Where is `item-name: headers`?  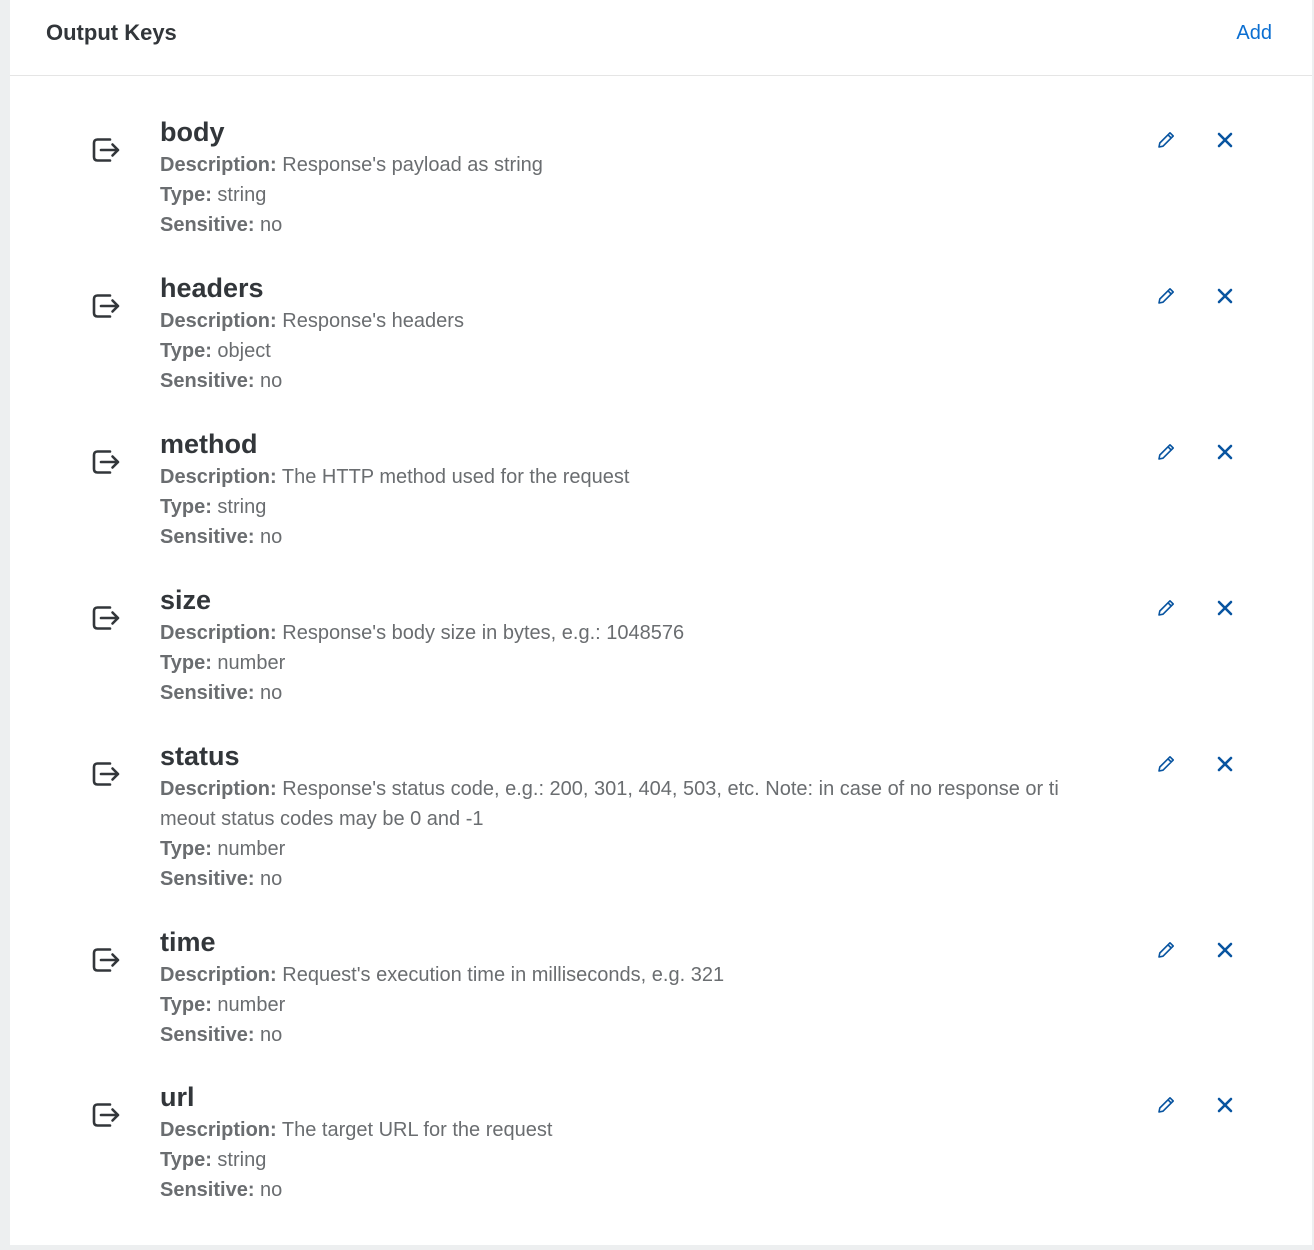
item-name: headers is located at coordinates (212, 288).